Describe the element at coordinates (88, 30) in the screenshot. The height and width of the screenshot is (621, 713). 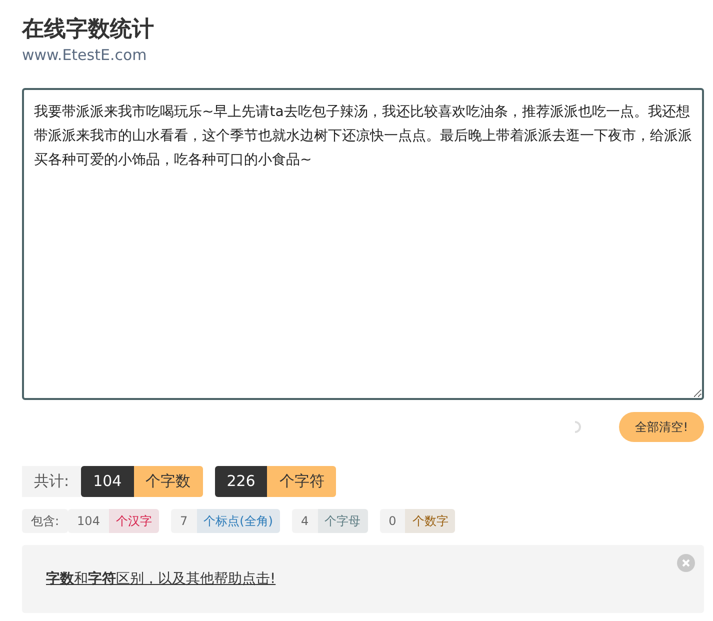
I see `page-title: 在线字数统计` at that location.